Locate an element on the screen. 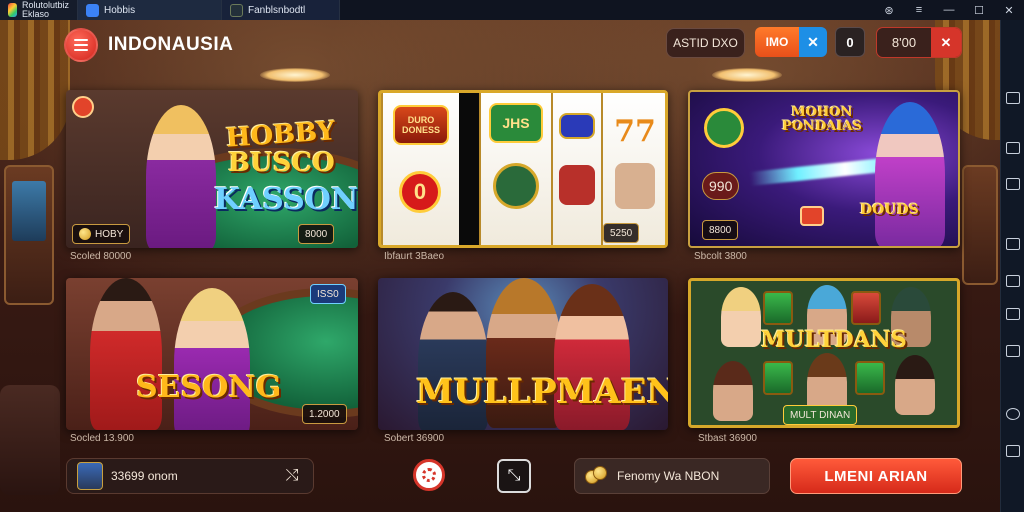  card-caption: Sobert 36900 is located at coordinates (414, 438).